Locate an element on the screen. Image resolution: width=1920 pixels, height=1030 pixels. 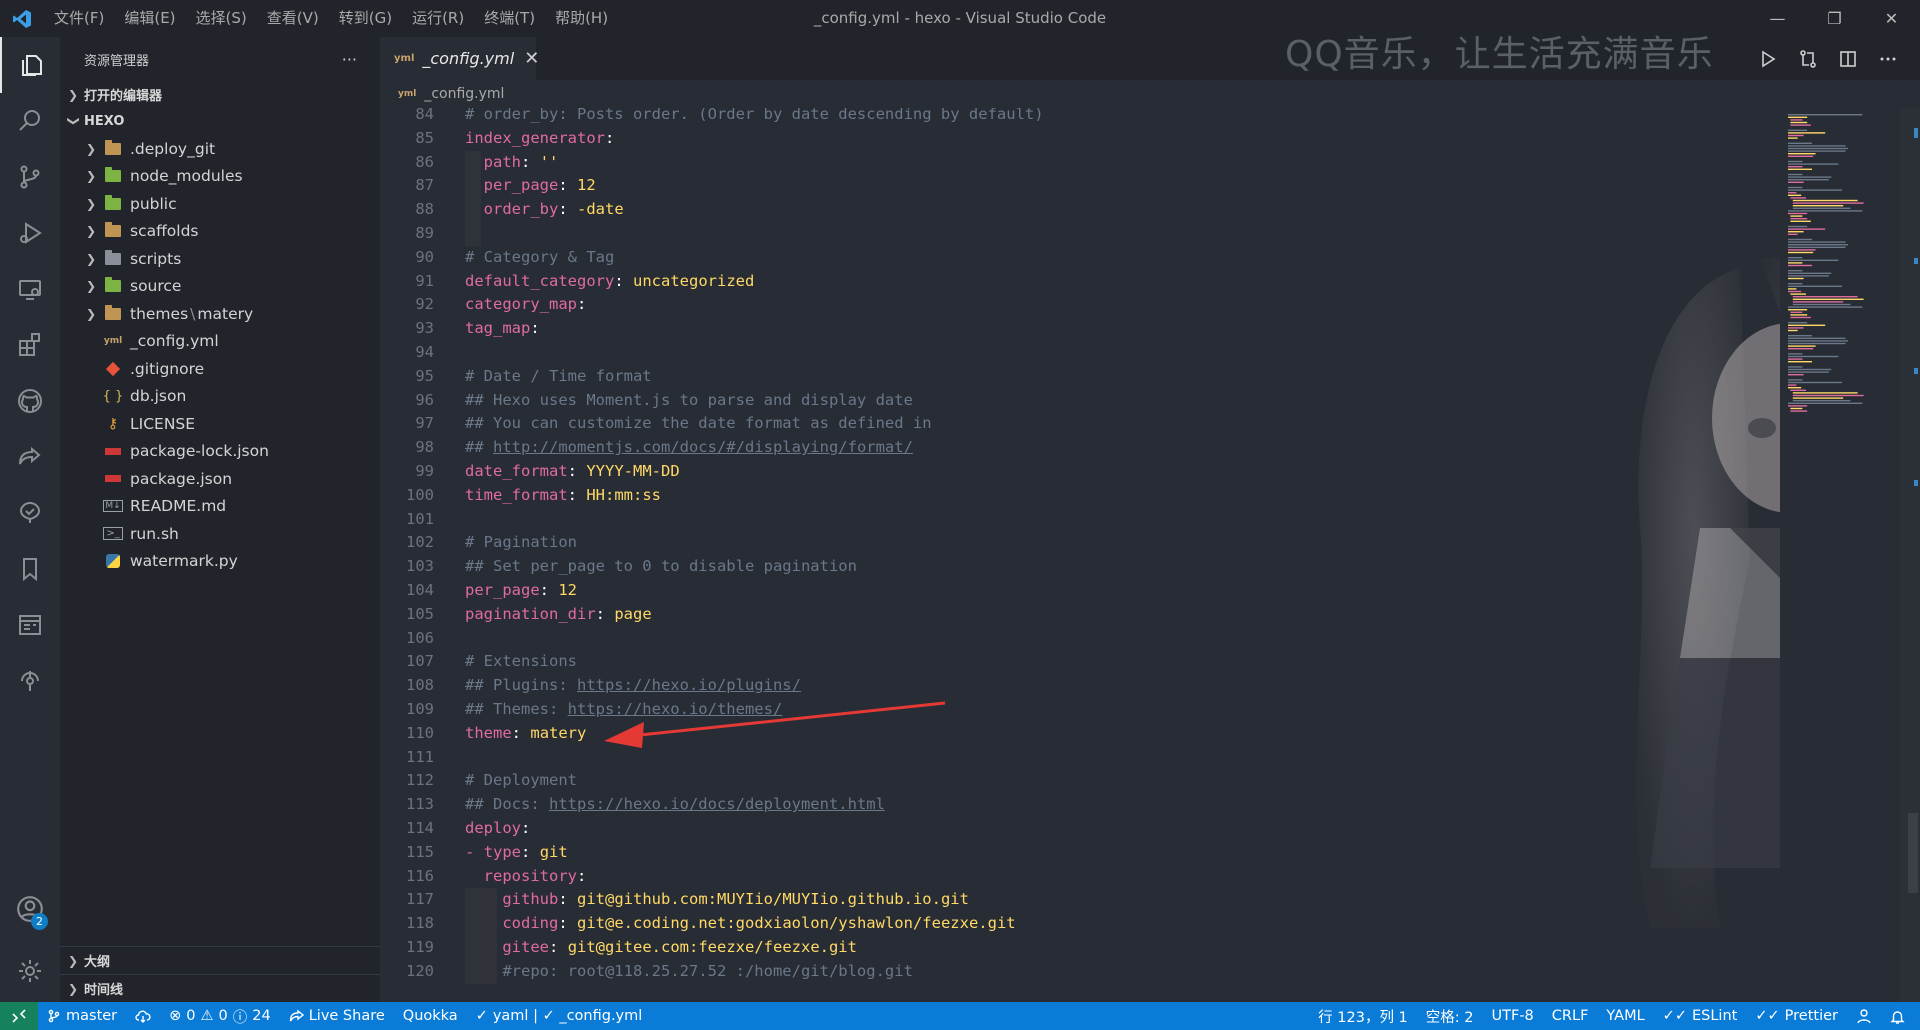
menu-item: 选择(S) is located at coordinates (221, 18).